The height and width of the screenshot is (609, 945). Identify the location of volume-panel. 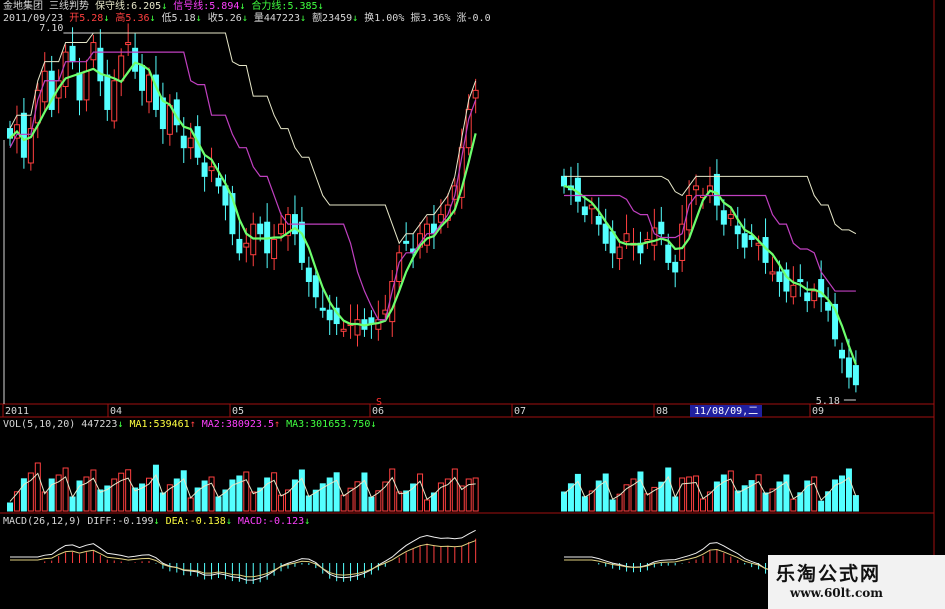
(433, 487).